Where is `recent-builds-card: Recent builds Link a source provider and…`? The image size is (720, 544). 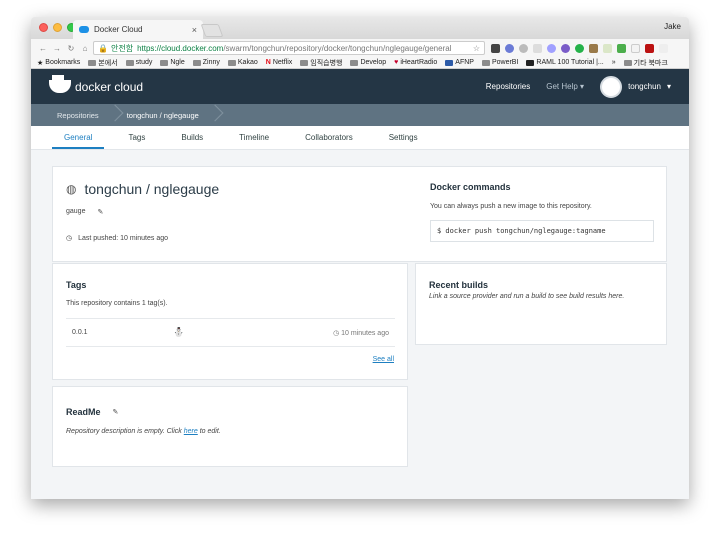 recent-builds-card: Recent builds Link a source provider and… is located at coordinates (541, 304).